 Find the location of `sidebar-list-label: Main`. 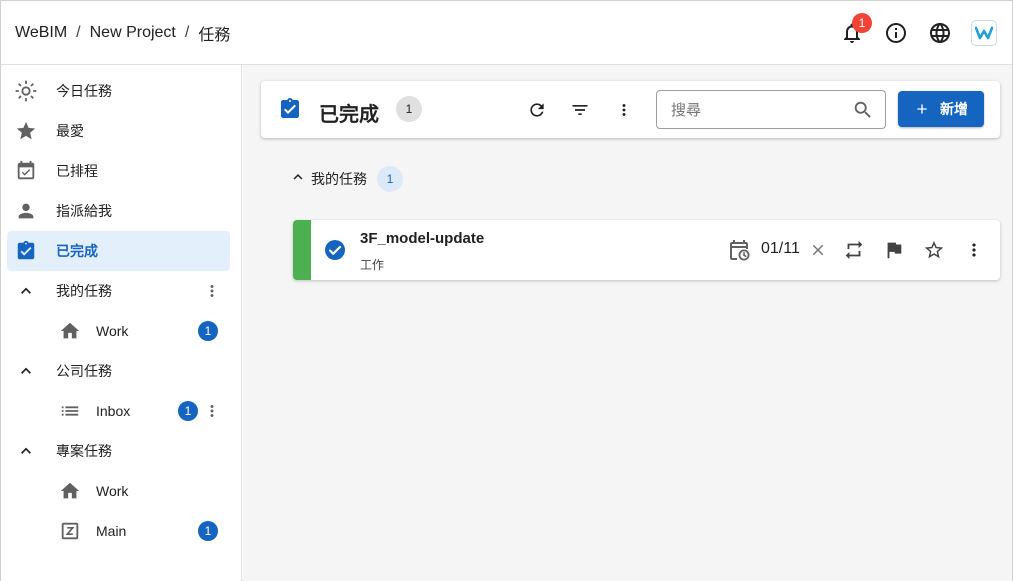

sidebar-list-label: Main is located at coordinates (111, 531).